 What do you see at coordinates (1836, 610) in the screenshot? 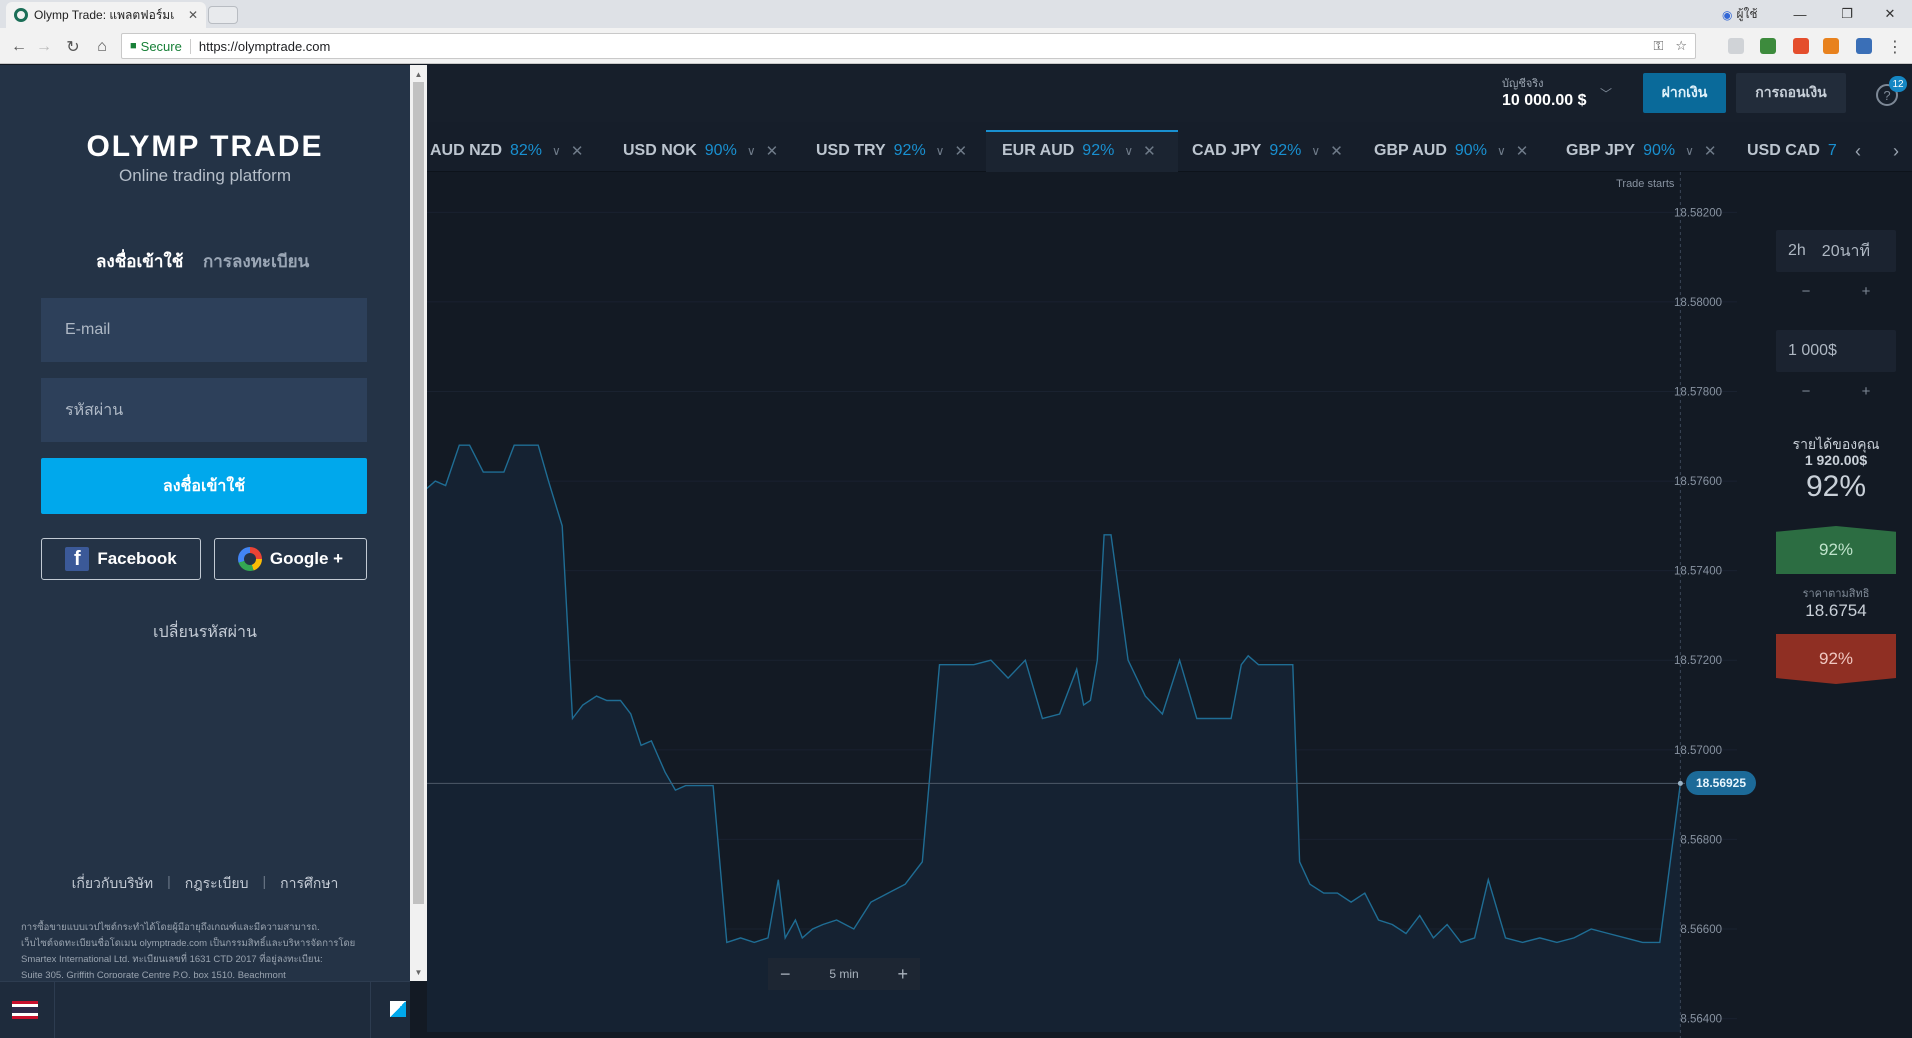
I see `strike-price-value: 18.6754` at bounding box center [1836, 610].